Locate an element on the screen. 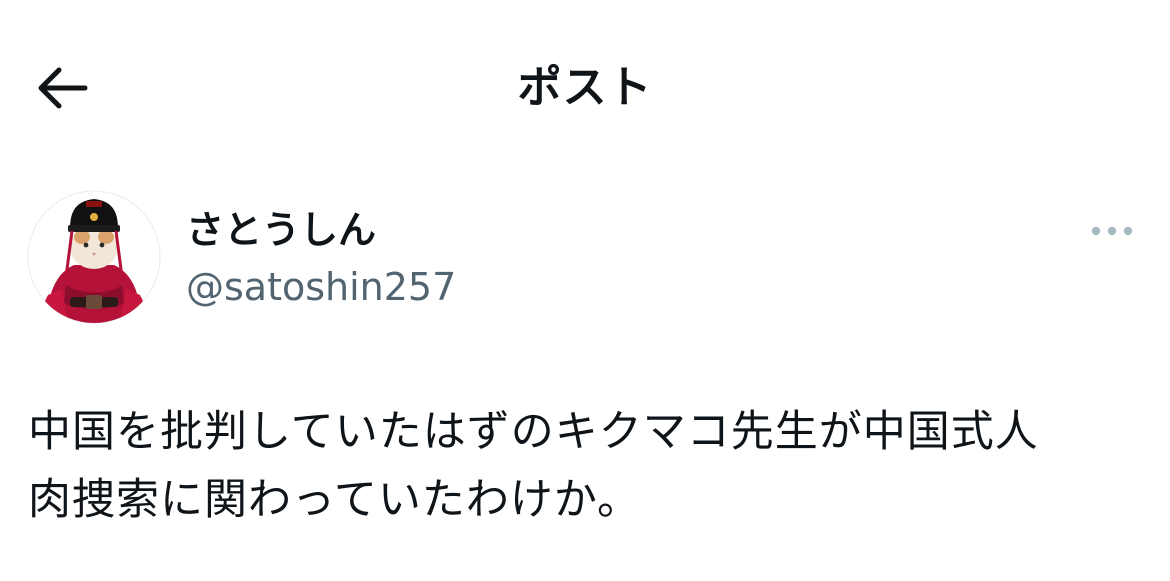  page-title: ポスト is located at coordinates (585, 87).